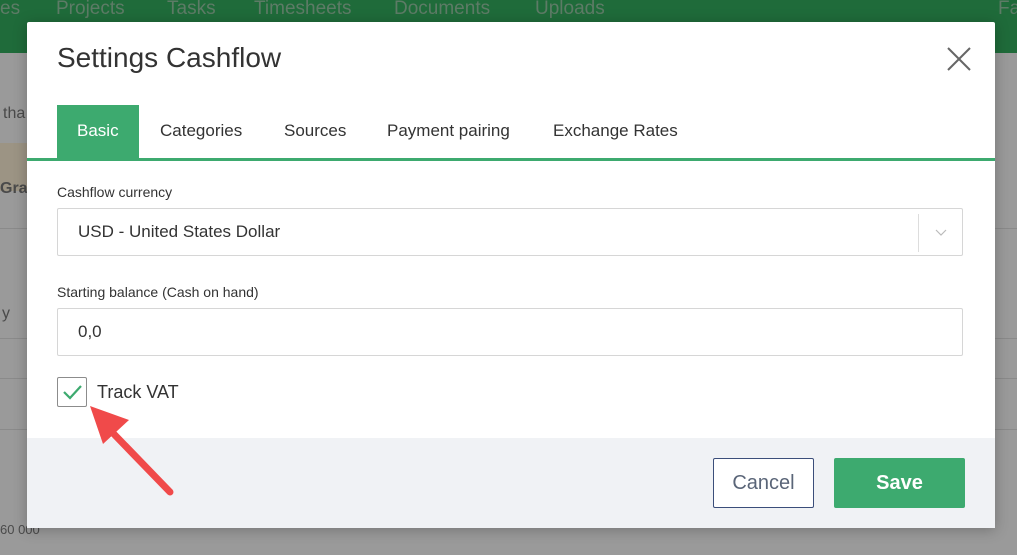 This screenshot has width=1017, height=555. I want to click on chevron-down-icon, so click(941, 232).